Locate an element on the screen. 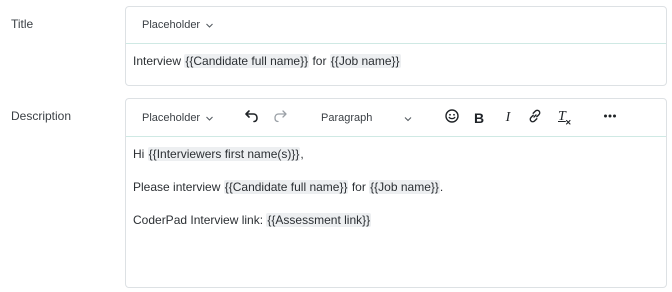  more-button is located at coordinates (610, 118).